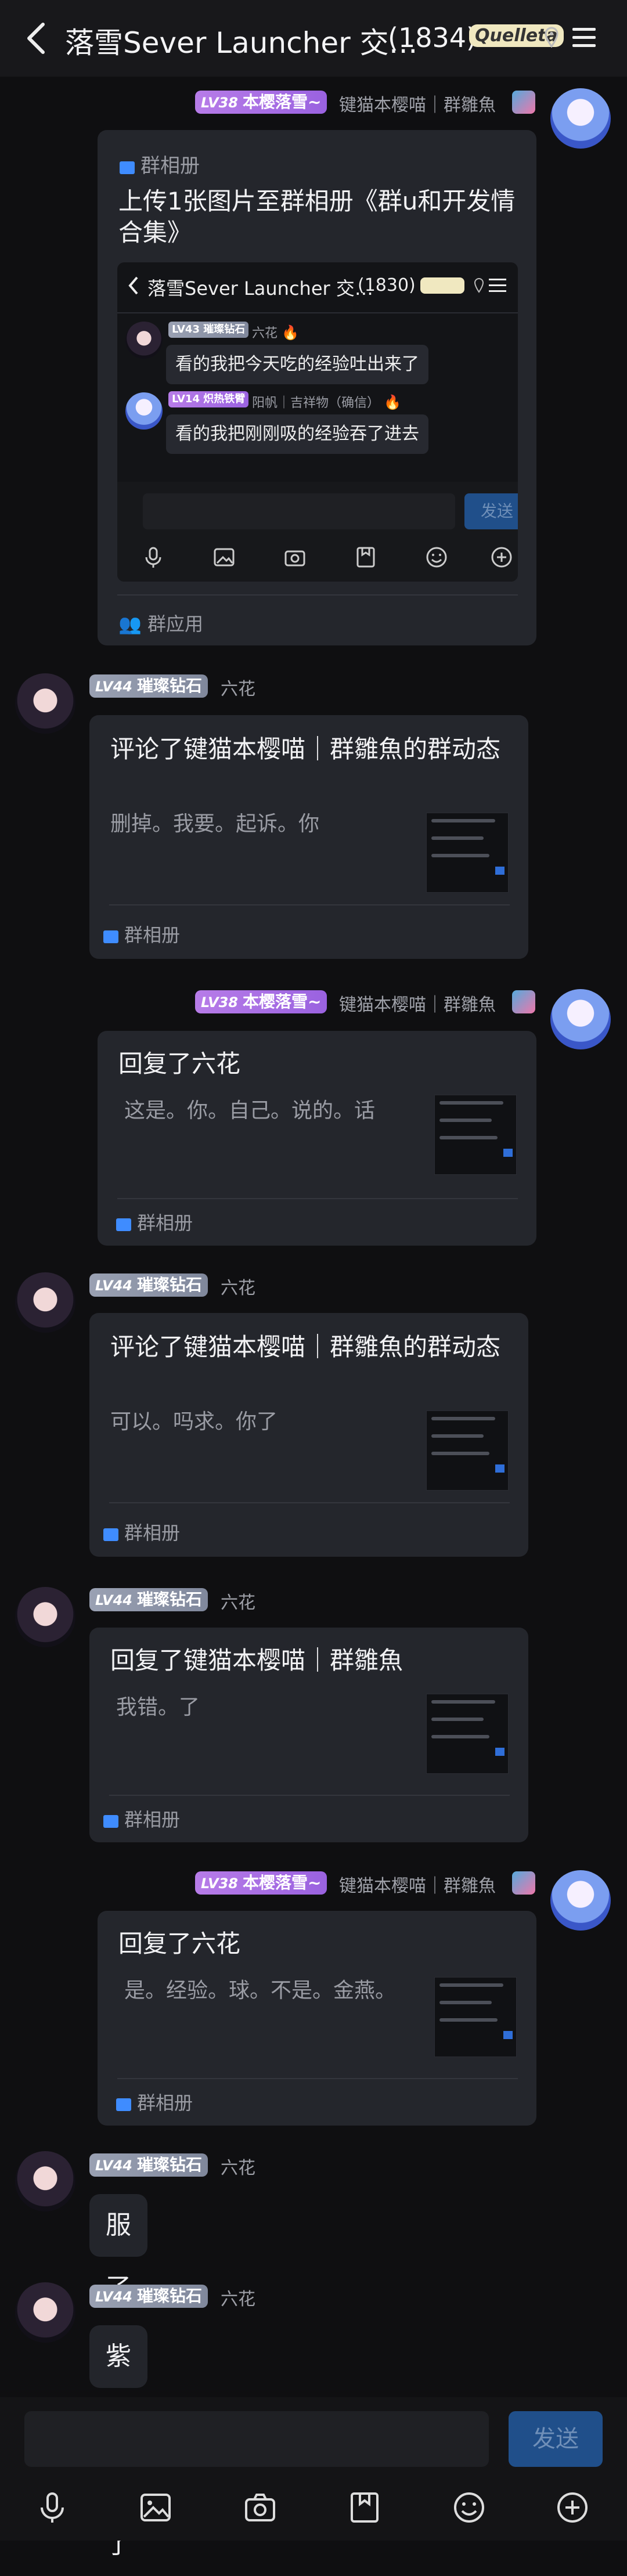  What do you see at coordinates (433, 37) in the screenshot?
I see `member-count: (1834)` at bounding box center [433, 37].